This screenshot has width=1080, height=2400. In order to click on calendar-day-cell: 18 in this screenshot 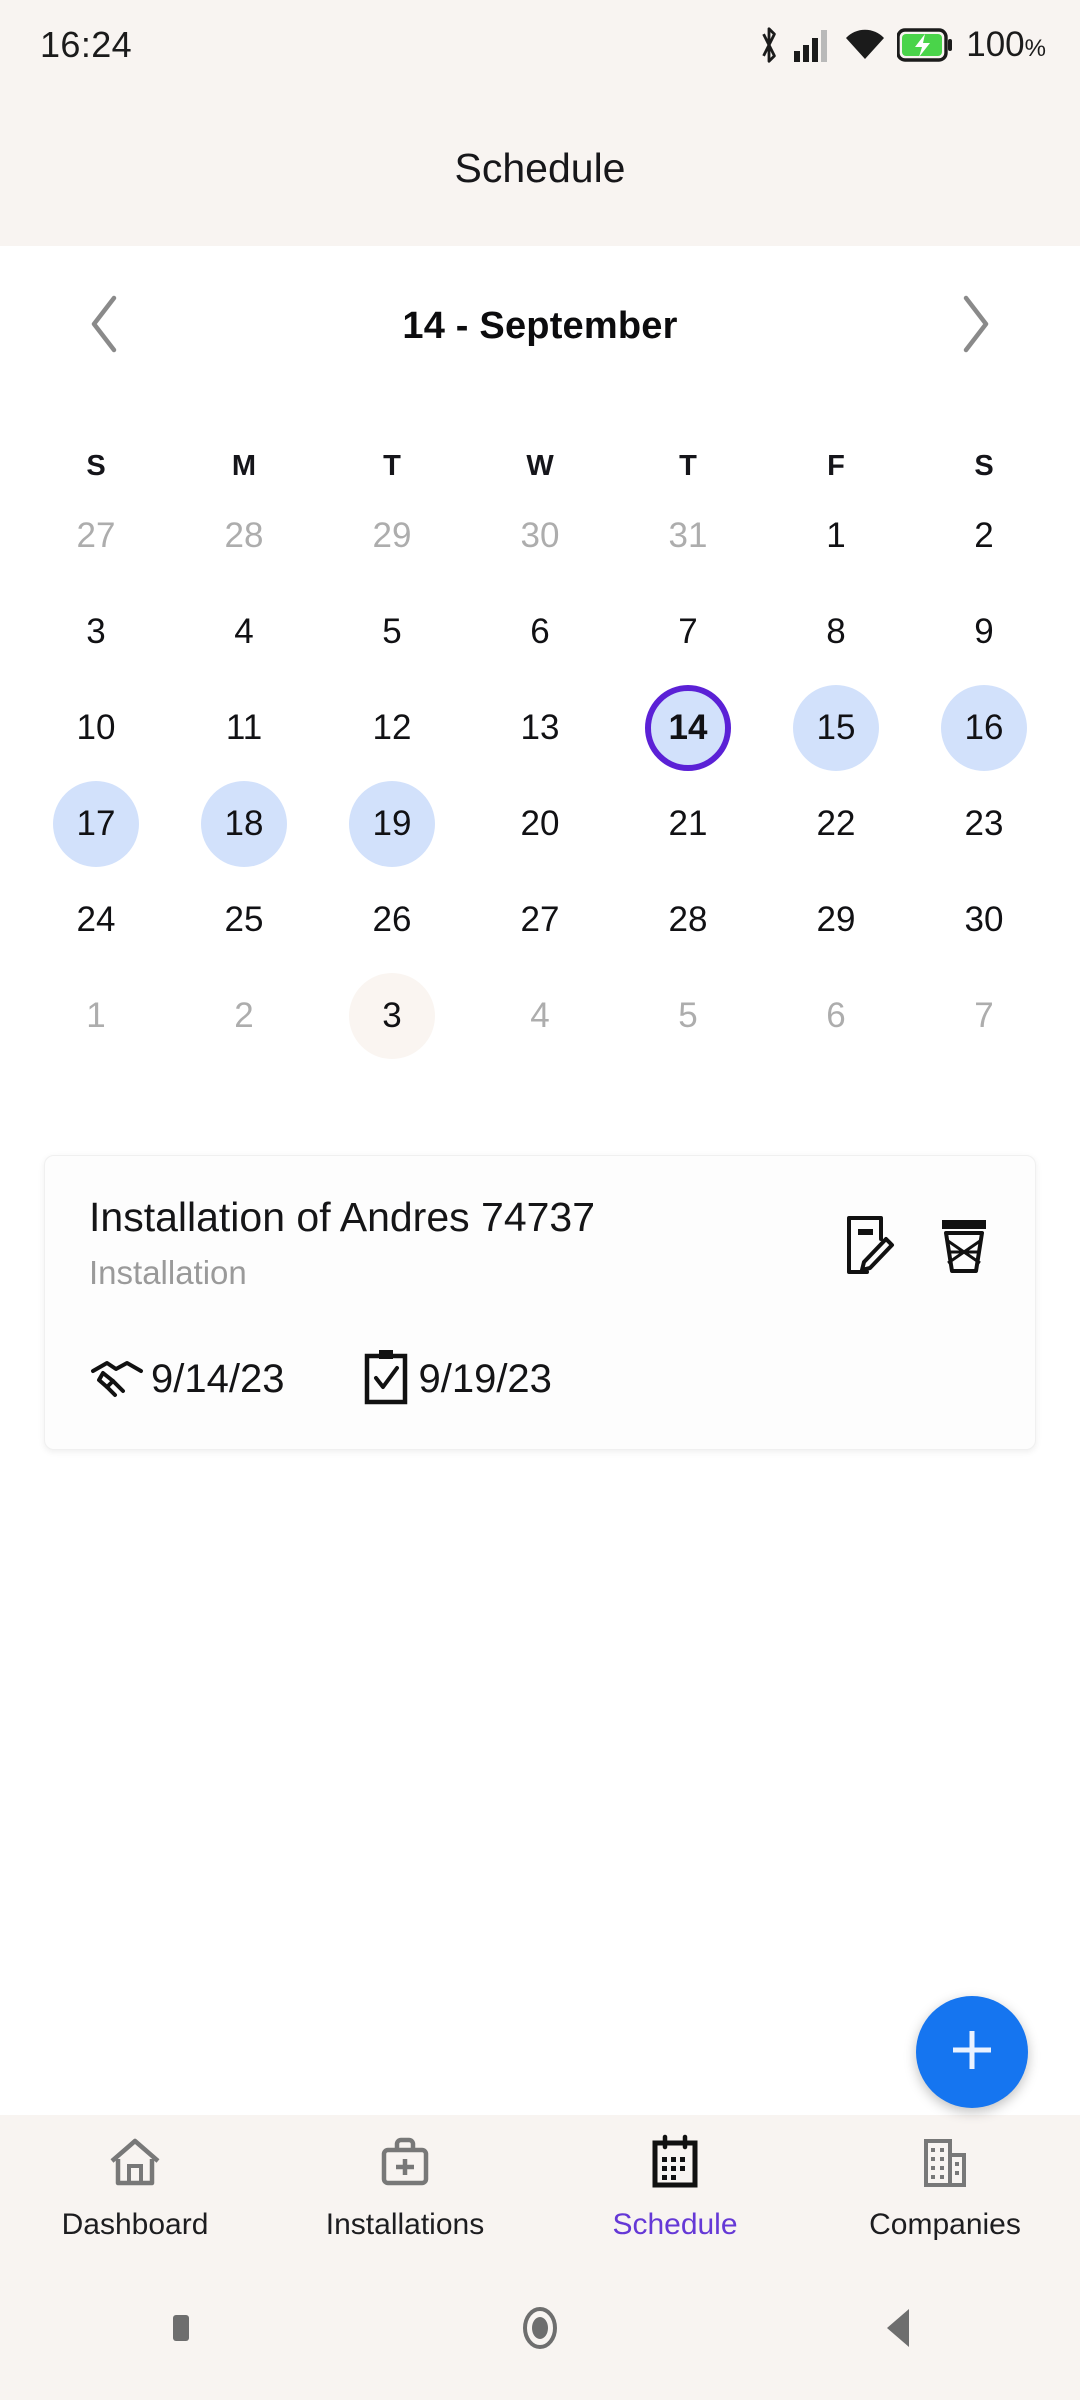, I will do `click(244, 824)`.